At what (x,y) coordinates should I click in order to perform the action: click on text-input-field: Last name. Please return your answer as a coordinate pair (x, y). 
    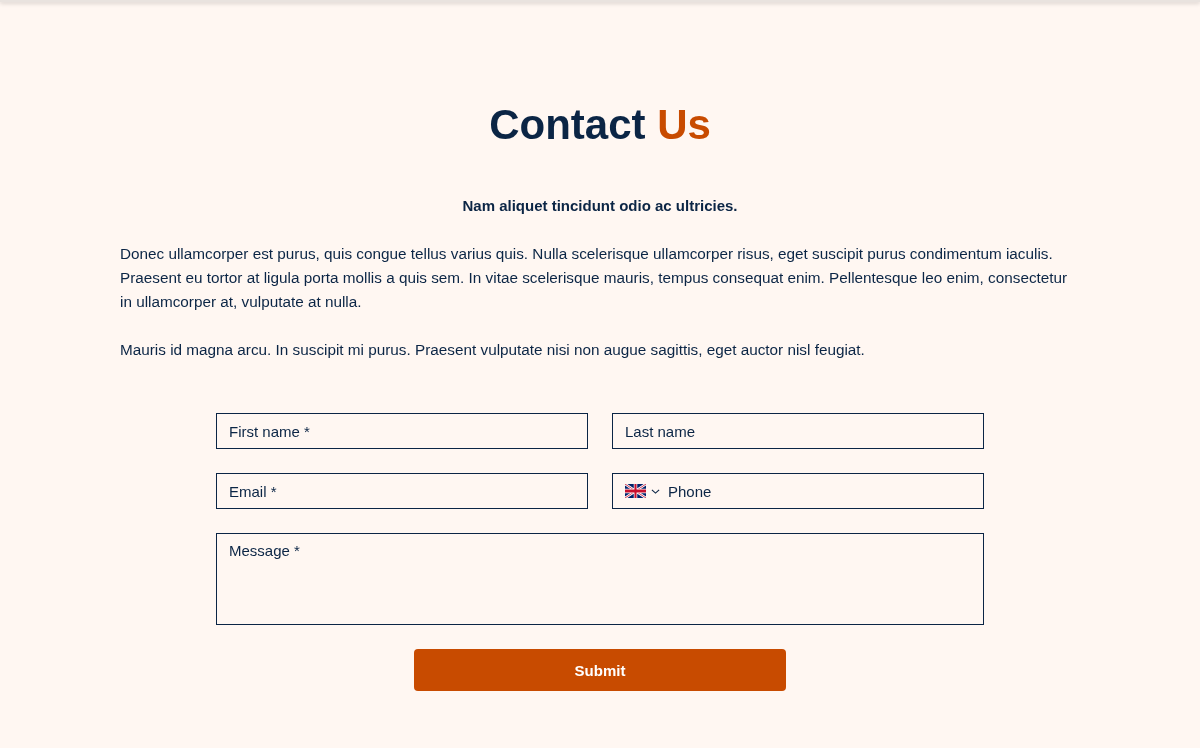
    Looking at the image, I should click on (798, 431).